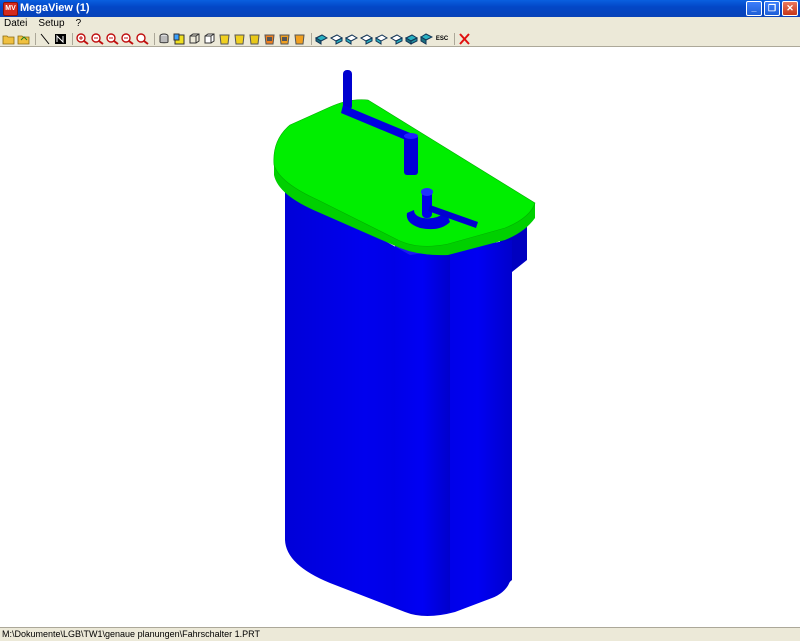 The image size is (800, 641). What do you see at coordinates (79, 24) in the screenshot?
I see `menu-help: ?` at bounding box center [79, 24].